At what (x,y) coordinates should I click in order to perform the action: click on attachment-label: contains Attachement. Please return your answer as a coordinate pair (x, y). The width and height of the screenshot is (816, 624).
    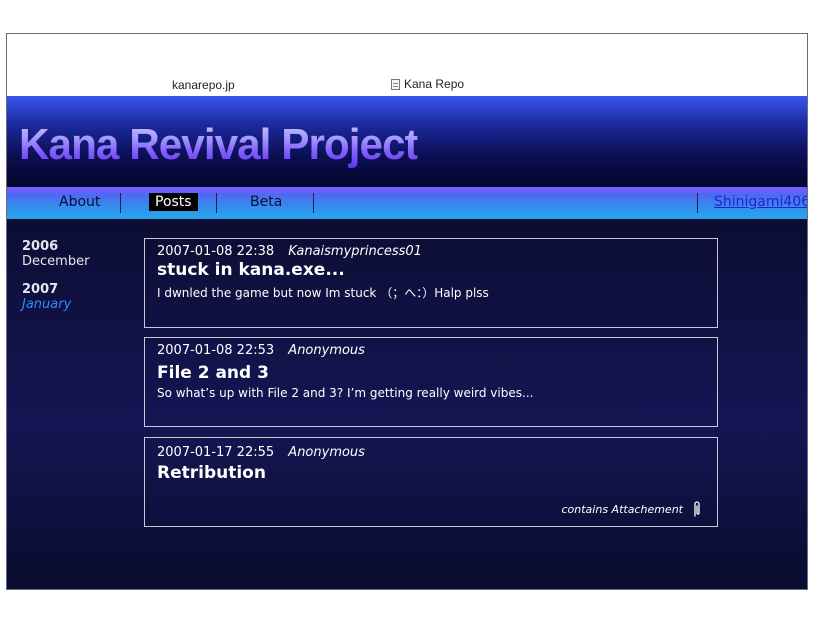
    Looking at the image, I should click on (622, 509).